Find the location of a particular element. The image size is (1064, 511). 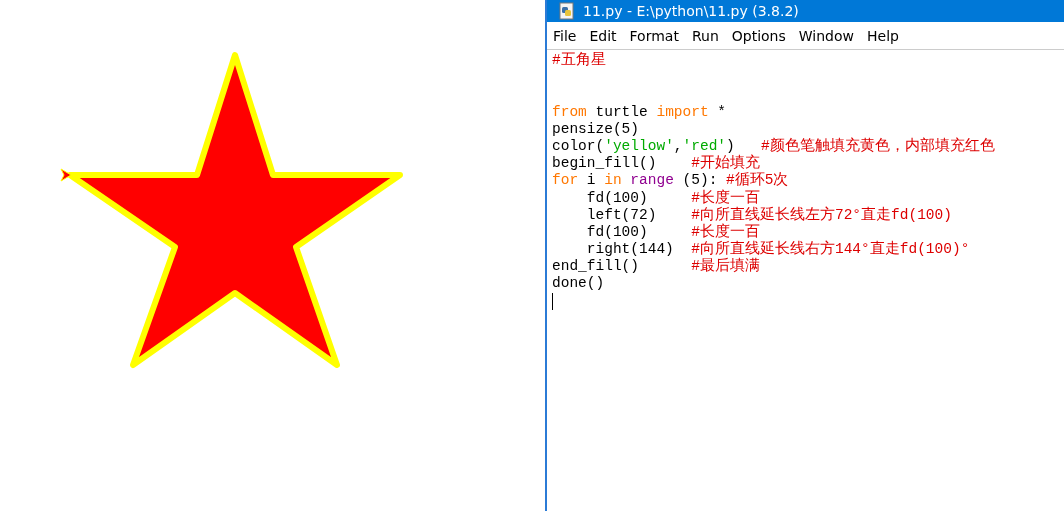

code-builtin: range is located at coordinates (651, 180).